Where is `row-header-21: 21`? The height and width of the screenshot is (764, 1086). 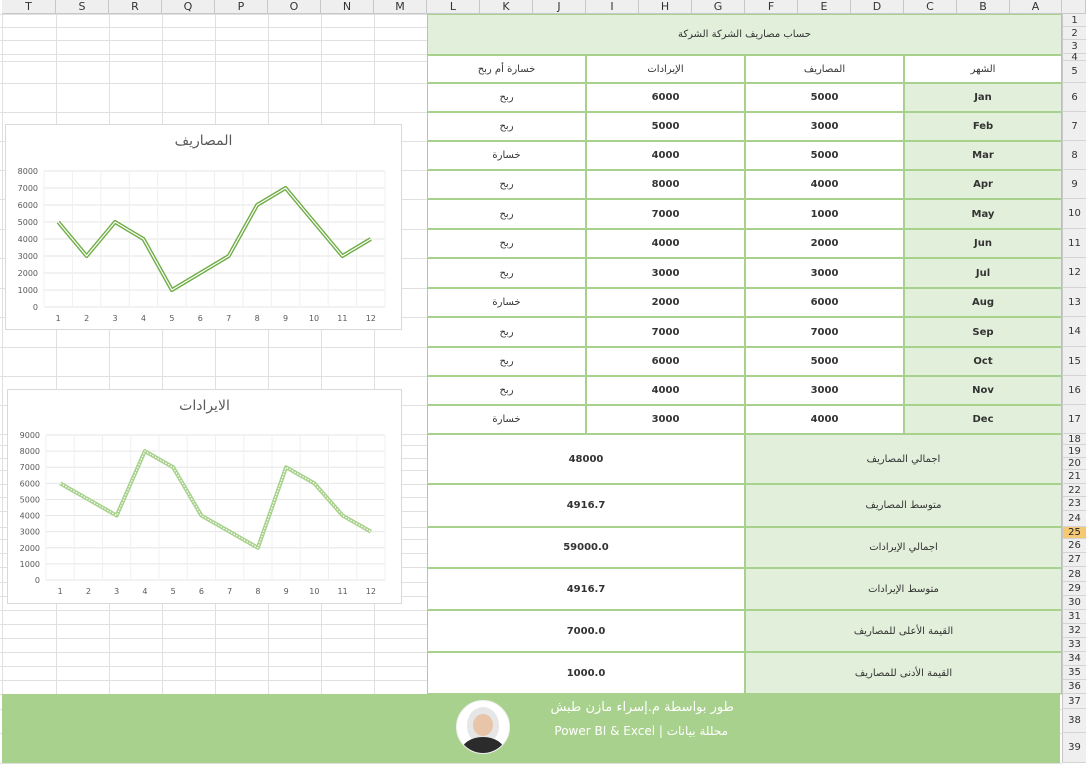
row-header-21: 21 is located at coordinates (1074, 477).